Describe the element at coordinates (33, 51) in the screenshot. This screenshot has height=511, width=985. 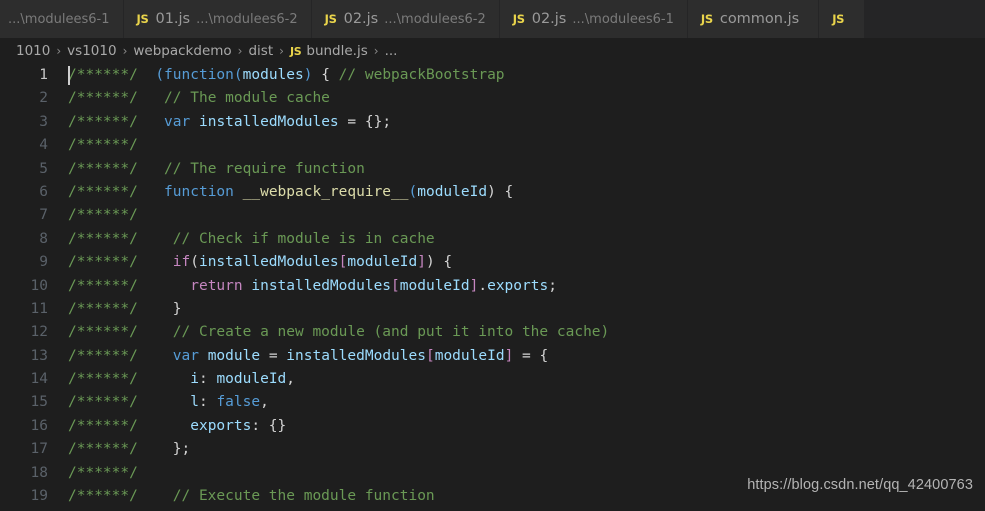
I see `breadcrumb-item: 1010` at that location.